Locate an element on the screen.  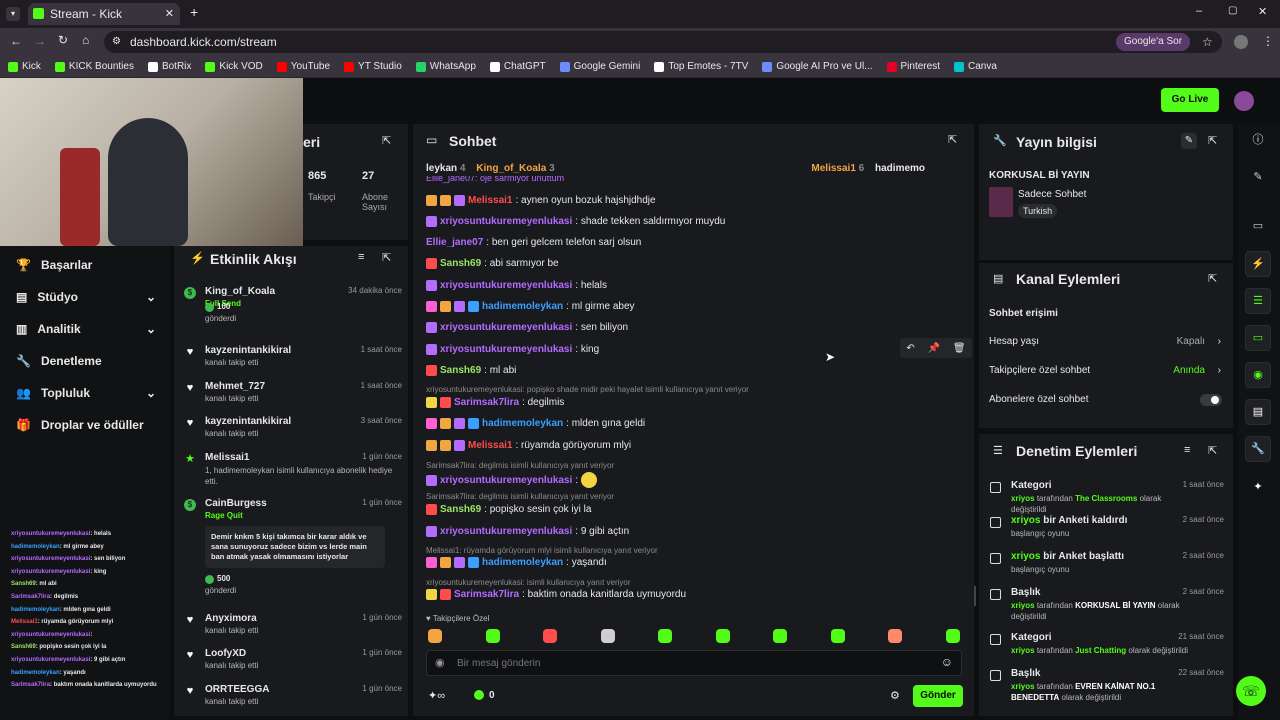
back-icon: ← is located at coordinates (16, 41).